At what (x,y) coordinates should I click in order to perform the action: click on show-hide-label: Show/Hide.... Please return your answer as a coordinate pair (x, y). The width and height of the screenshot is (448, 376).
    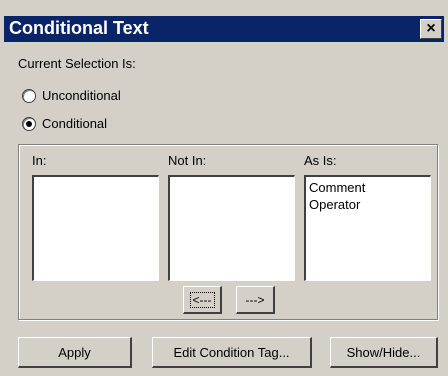
    Looking at the image, I should click on (383, 352).